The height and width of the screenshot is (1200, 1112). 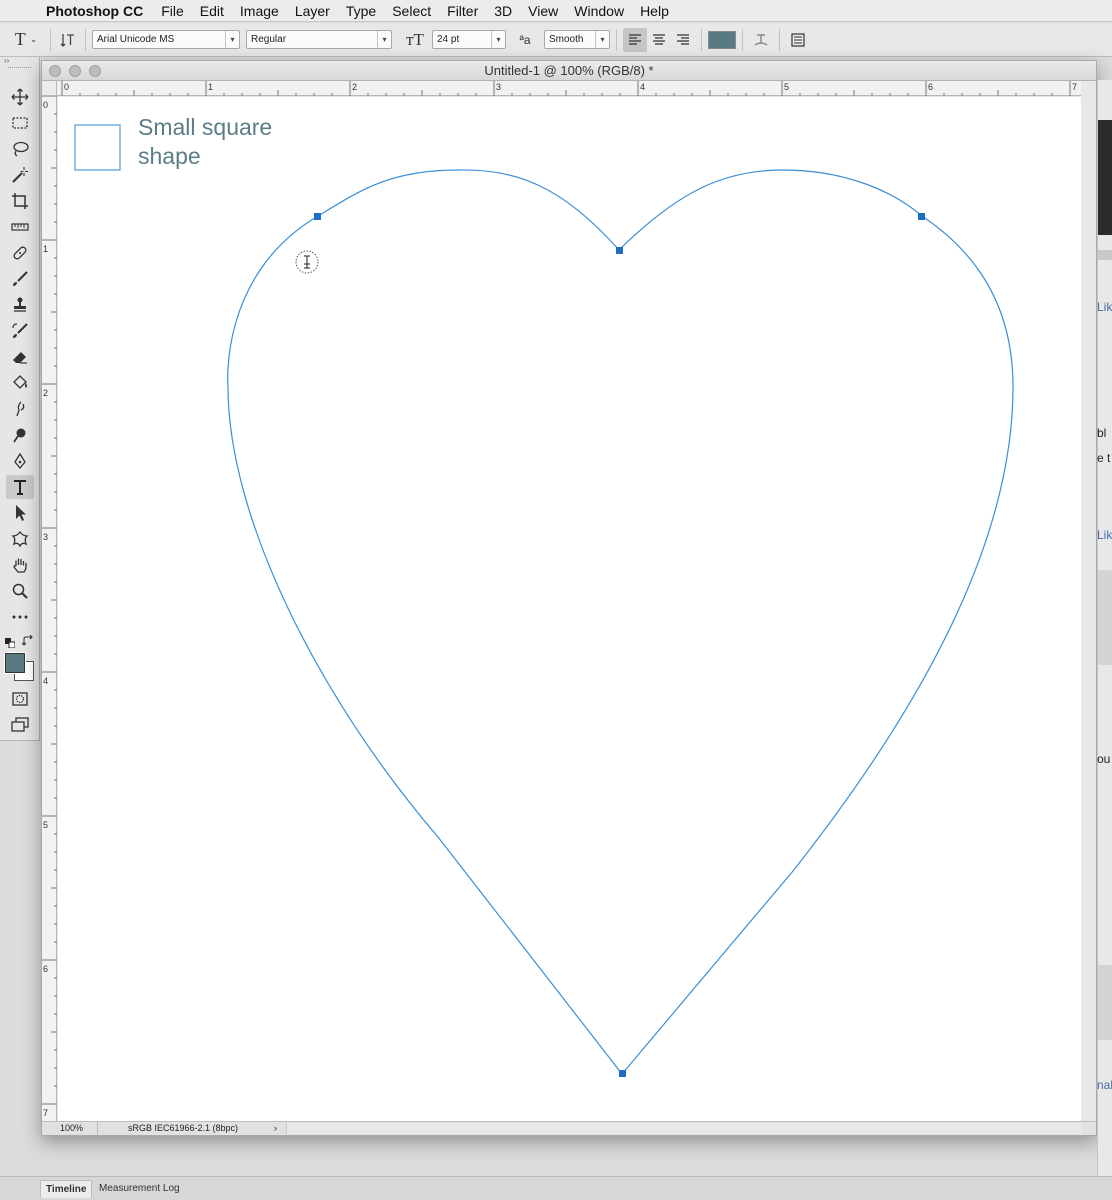 I want to click on screen-mode-button, so click(x=20, y=725).